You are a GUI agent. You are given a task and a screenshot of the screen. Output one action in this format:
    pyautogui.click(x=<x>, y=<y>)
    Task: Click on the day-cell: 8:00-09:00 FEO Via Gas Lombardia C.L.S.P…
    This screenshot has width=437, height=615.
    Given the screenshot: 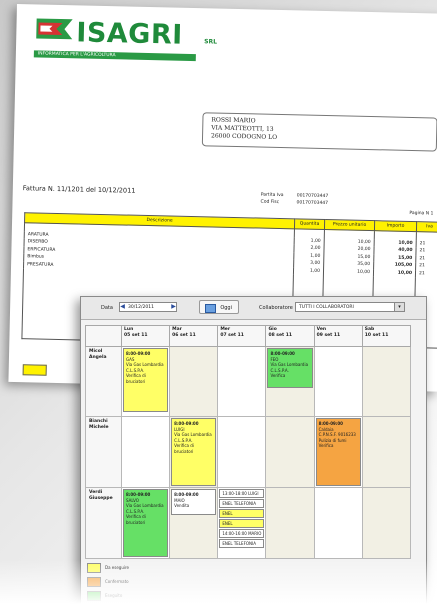 What is the action you would take?
    pyautogui.click(x=290, y=381)
    